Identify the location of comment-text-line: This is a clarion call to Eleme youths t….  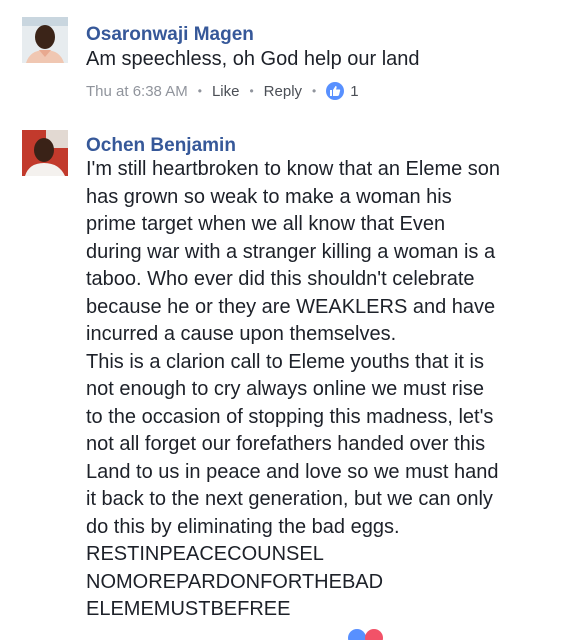
(285, 361).